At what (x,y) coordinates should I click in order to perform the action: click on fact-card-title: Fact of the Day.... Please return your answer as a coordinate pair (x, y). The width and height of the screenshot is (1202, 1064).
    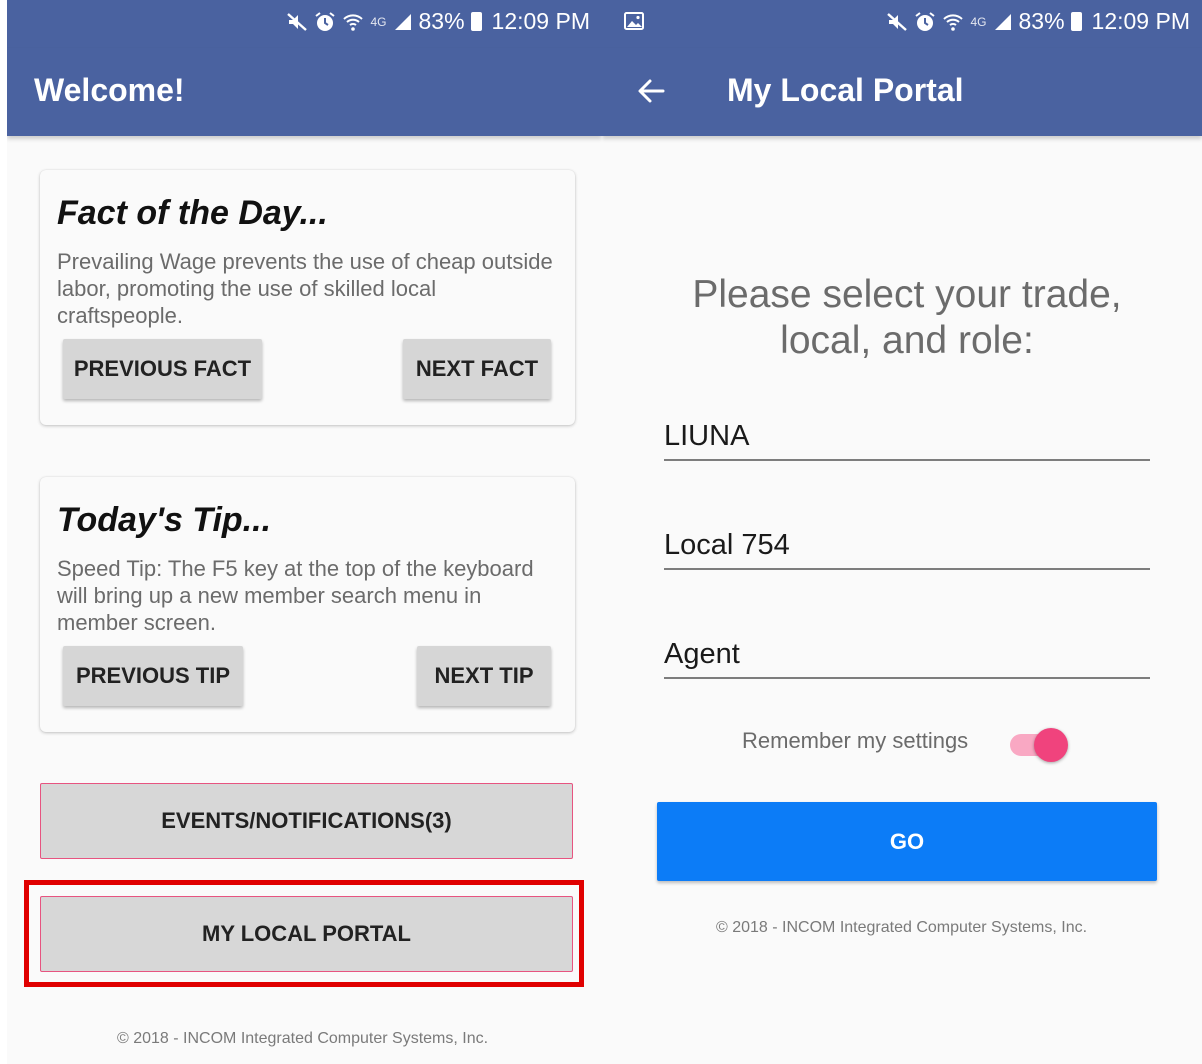
    Looking at the image, I should click on (192, 213).